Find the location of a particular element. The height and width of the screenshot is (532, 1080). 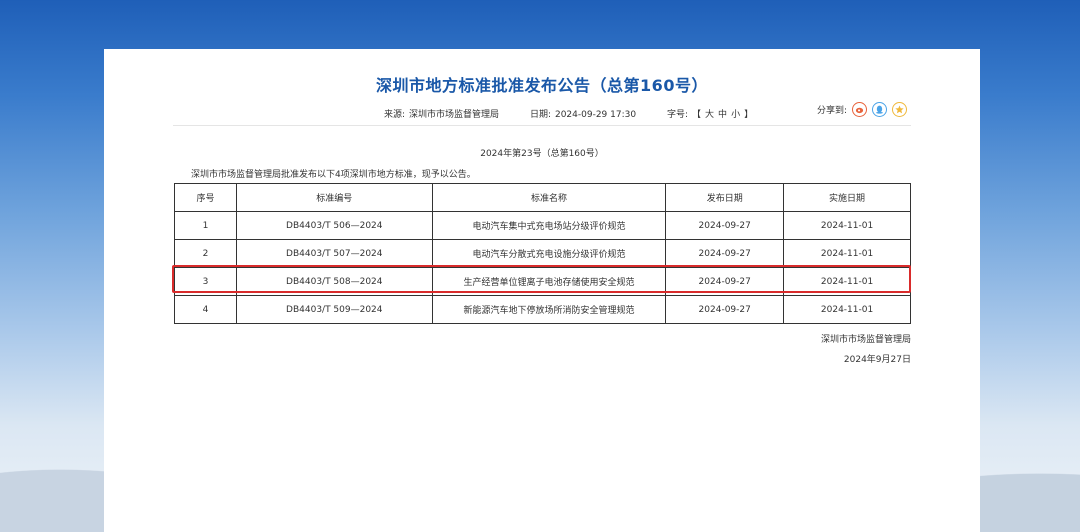

share-bar: 分享到: is located at coordinates (862, 109).